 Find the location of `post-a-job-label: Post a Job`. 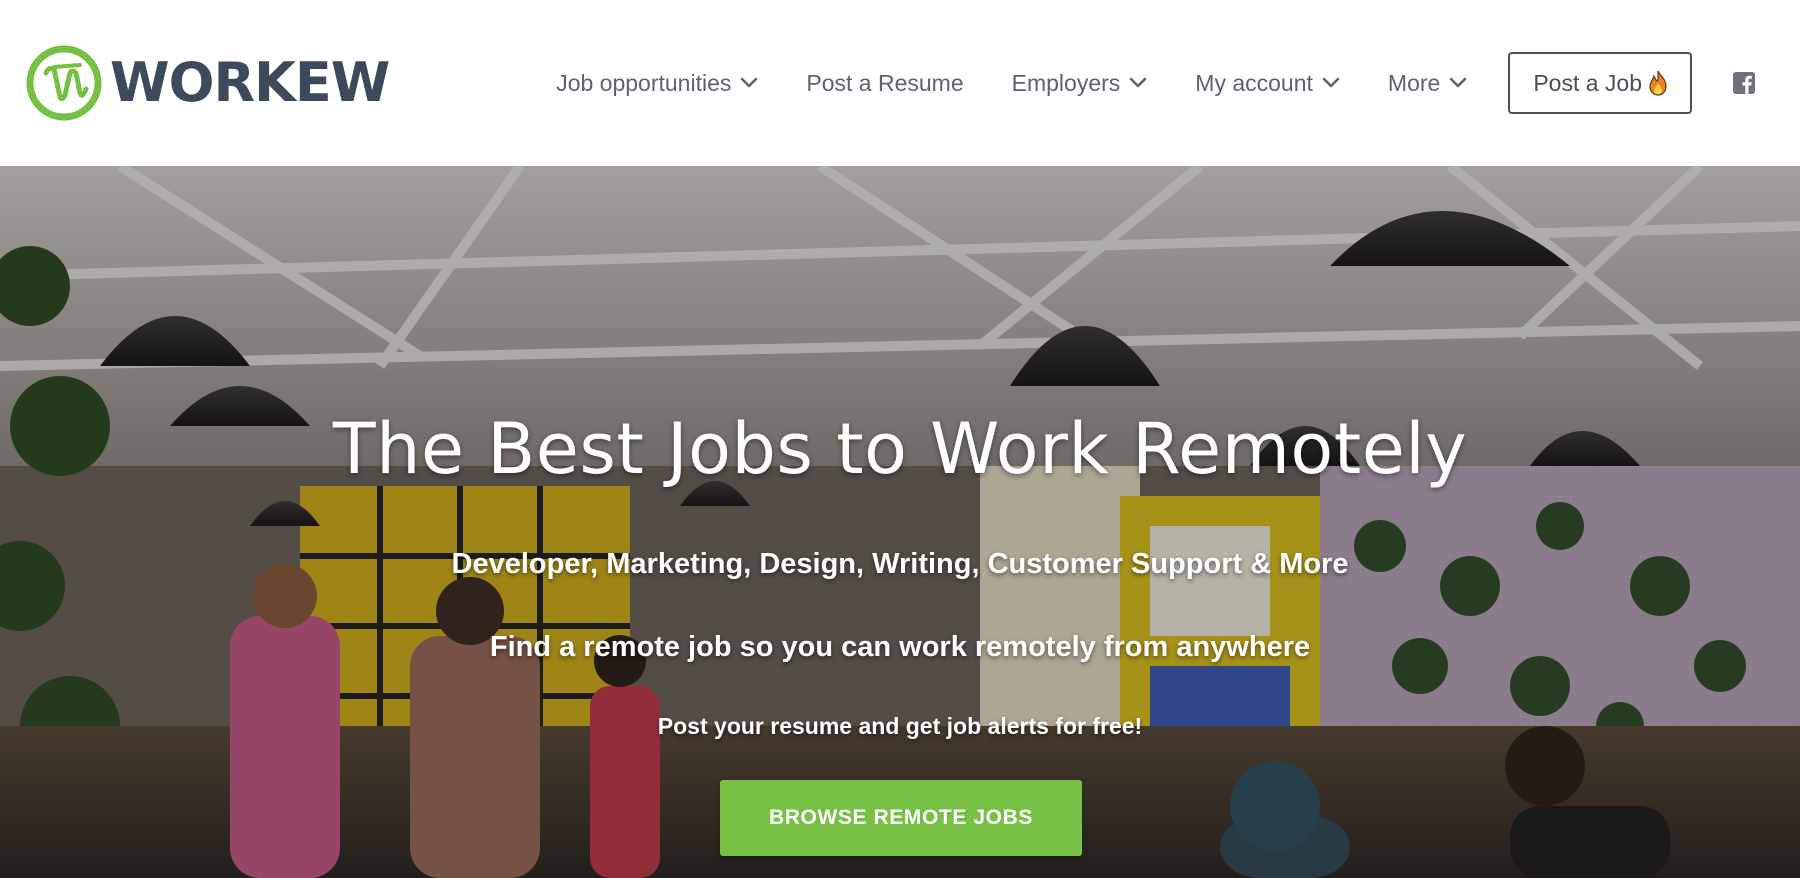

post-a-job-label: Post a Job is located at coordinates (1587, 82).